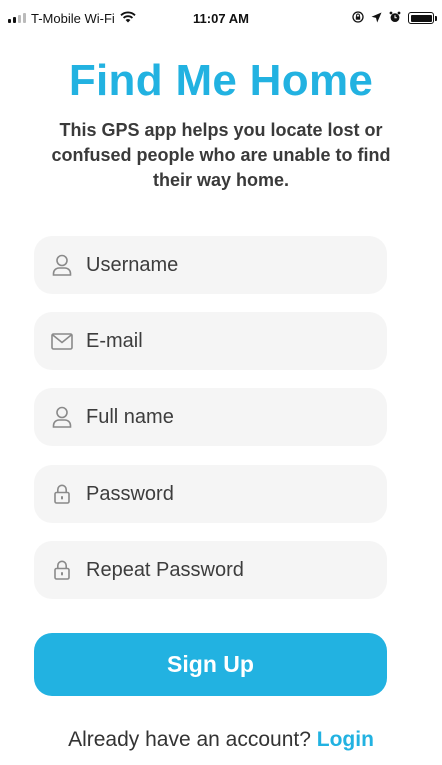 This screenshot has height=765, width=442. Describe the element at coordinates (358, 18) in the screenshot. I see `screen-lock-icon` at that location.